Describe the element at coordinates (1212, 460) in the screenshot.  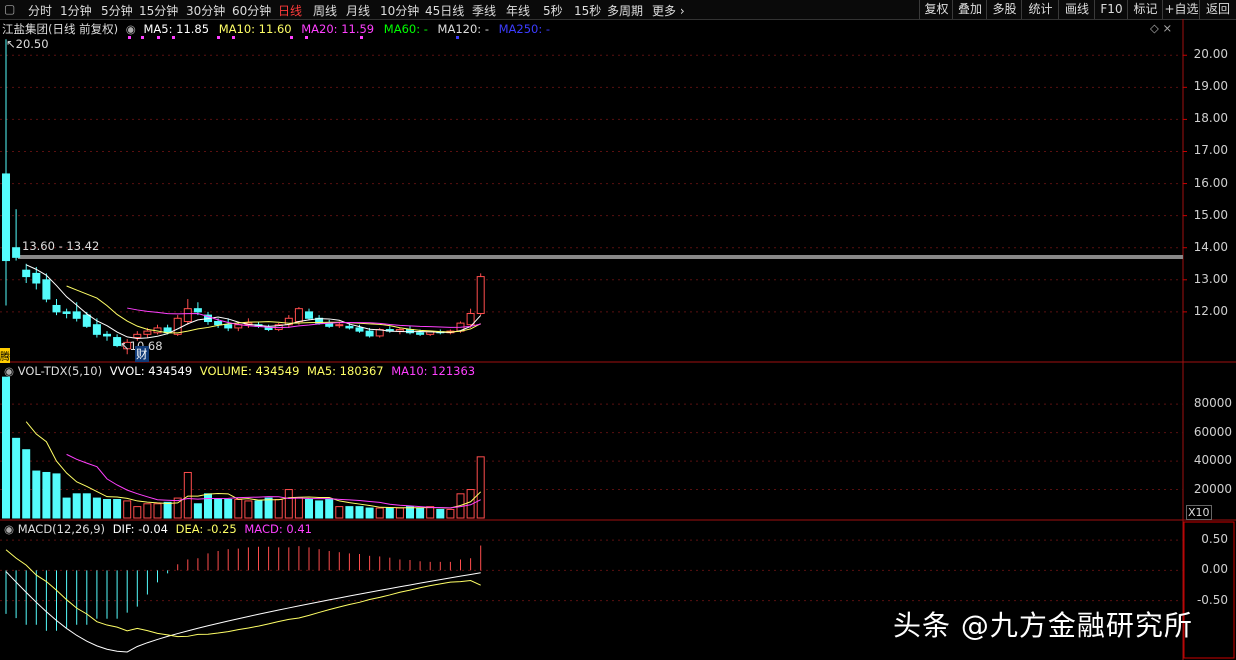
I see `volume-tick-label: 40000` at that location.